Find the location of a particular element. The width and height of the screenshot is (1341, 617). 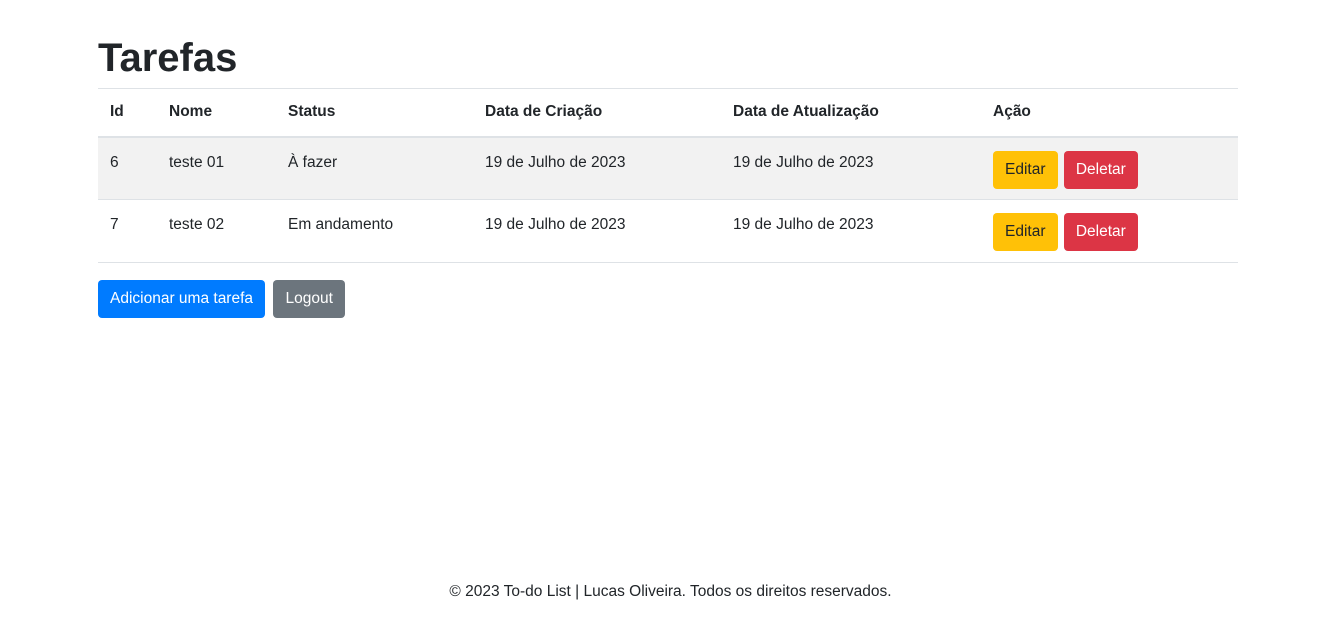

cell-status: À fazer is located at coordinates (374, 168).